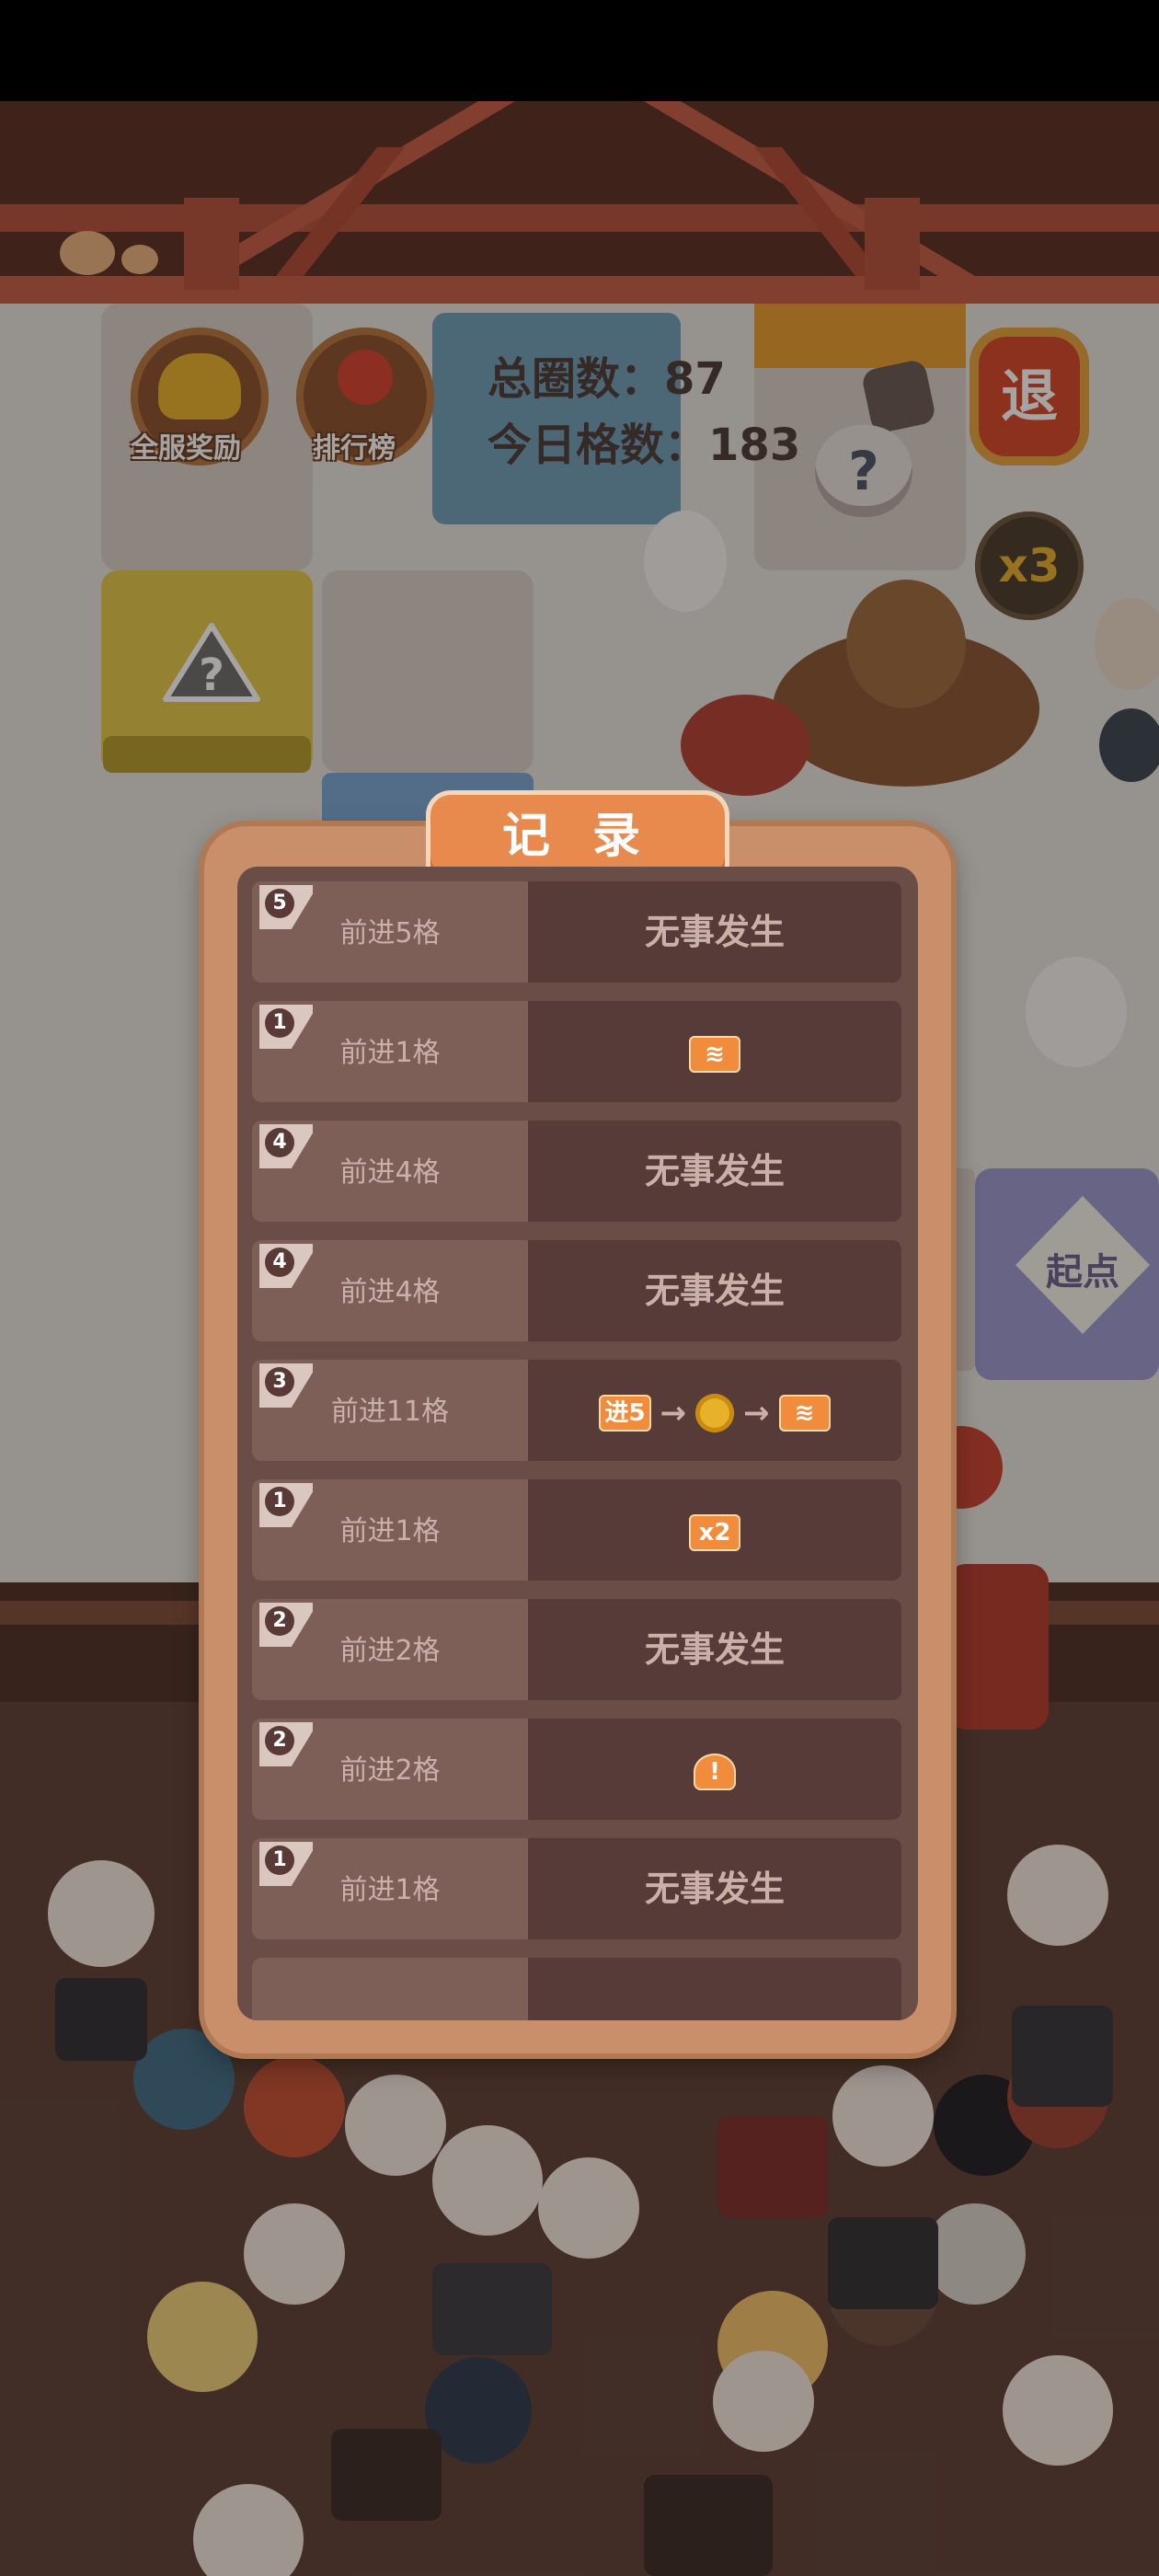 This screenshot has width=1159, height=2576. I want to click on record-row: 前进2格 2!, so click(576, 1769).